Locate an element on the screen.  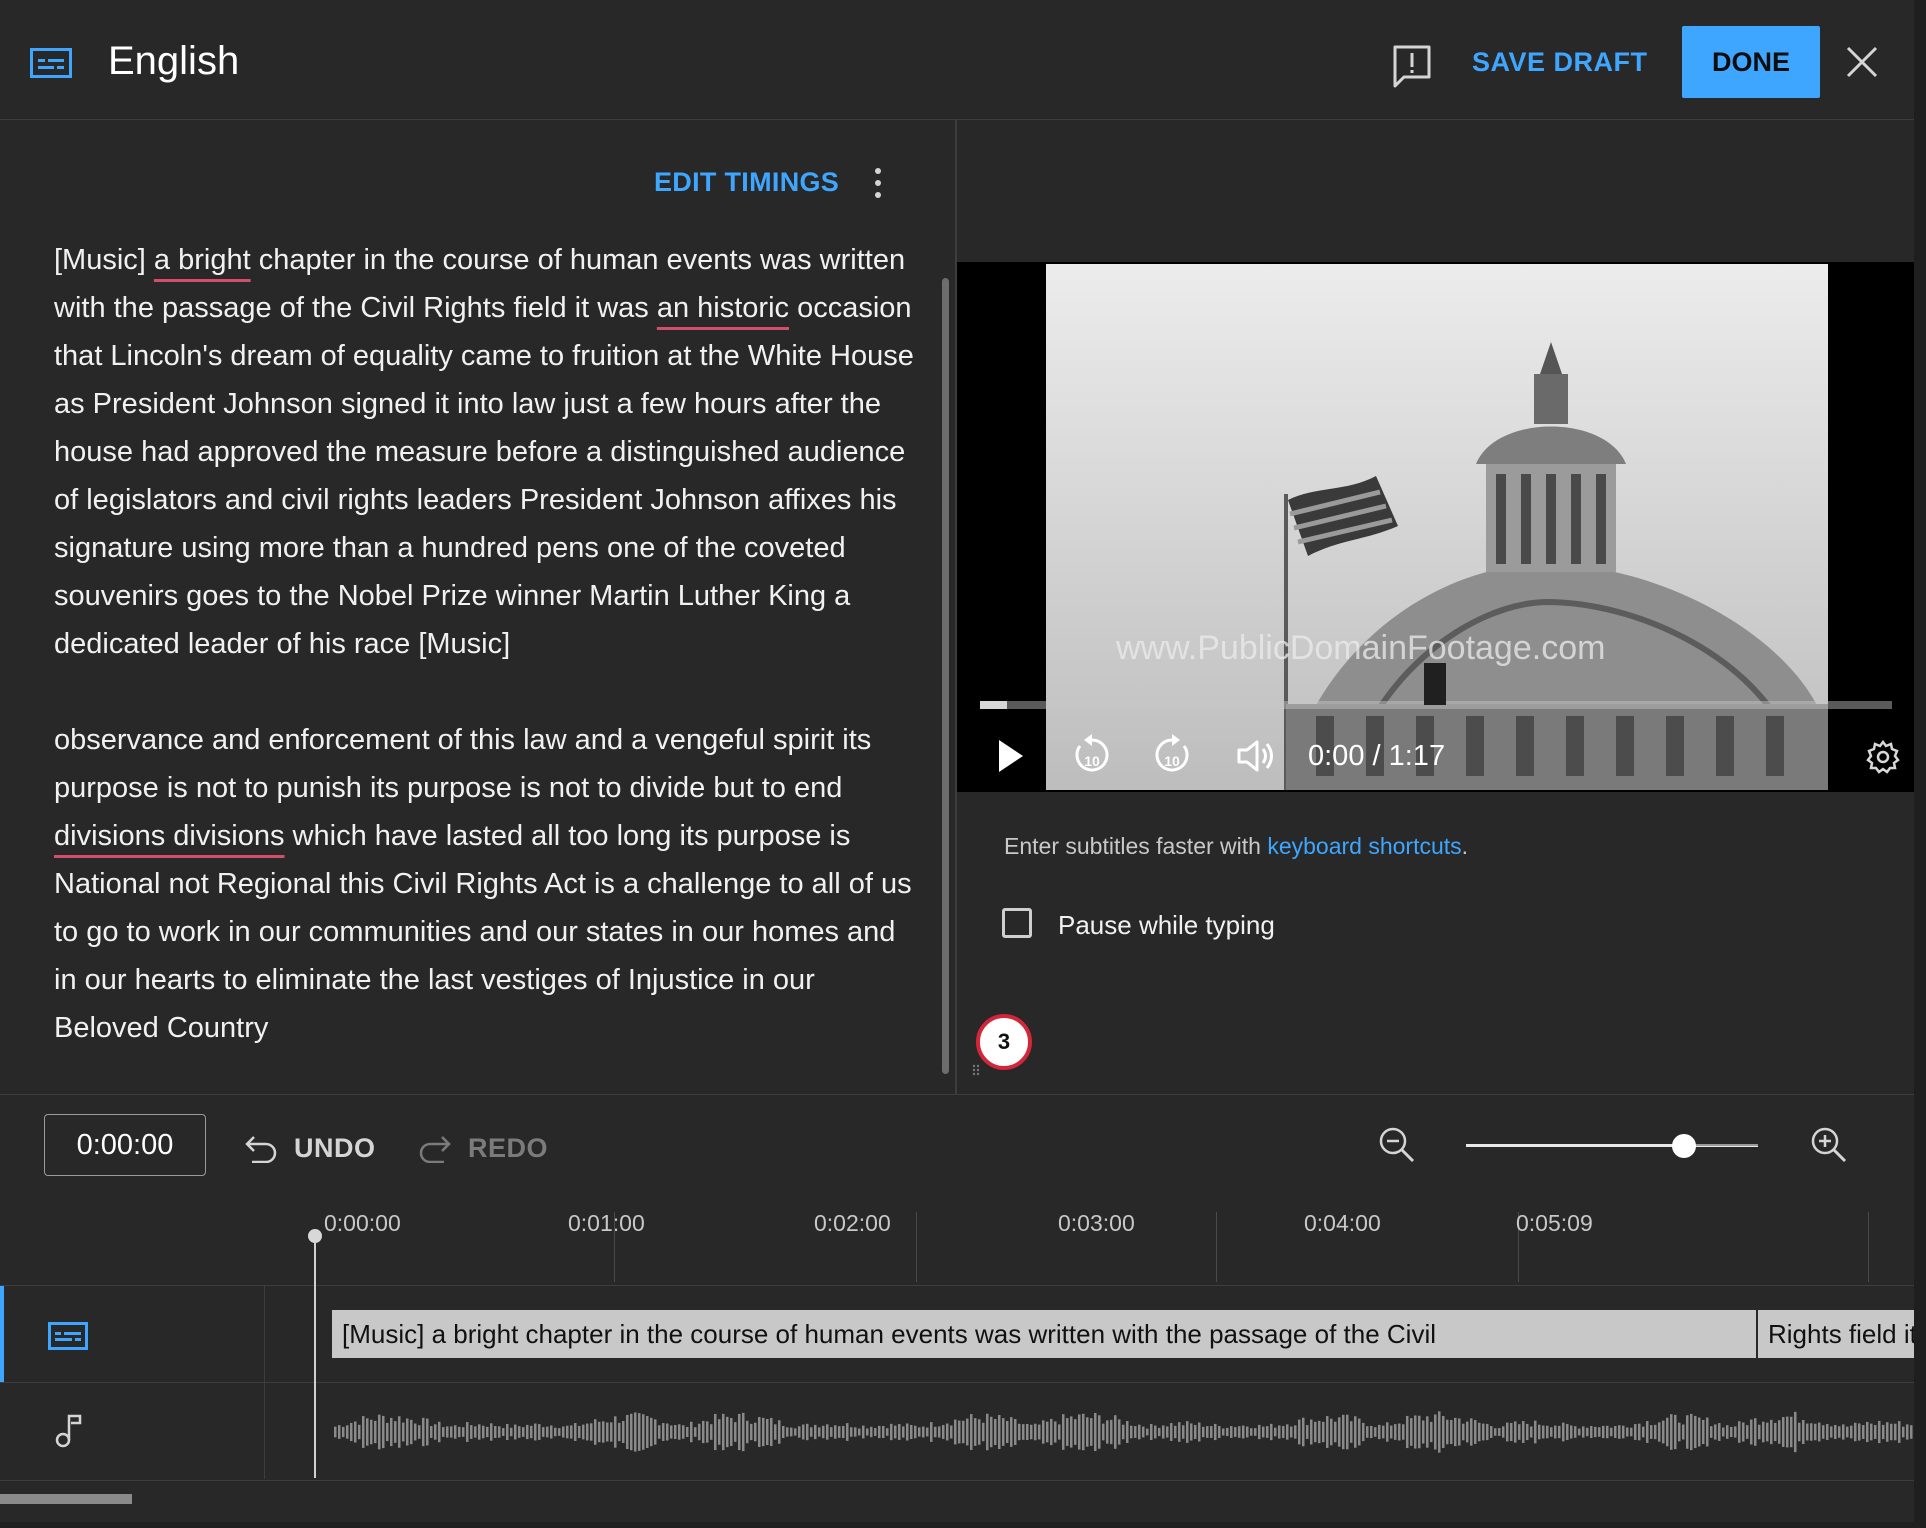
settings-gear-icon is located at coordinates (1883, 757).